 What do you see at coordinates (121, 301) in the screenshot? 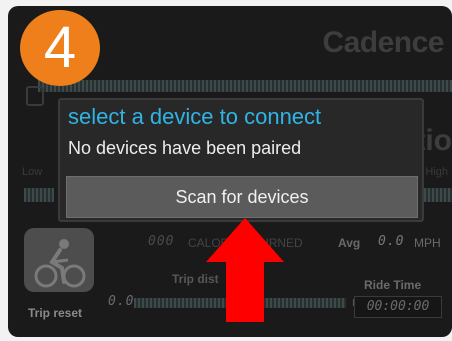
I see `trip-distance-value: 0.0` at bounding box center [121, 301].